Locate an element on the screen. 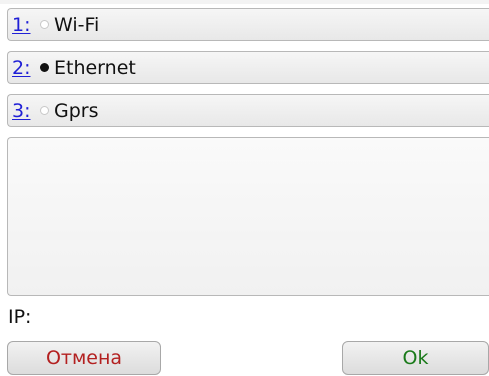 The height and width of the screenshot is (376, 489). ip-label: IP: is located at coordinates (20, 317).